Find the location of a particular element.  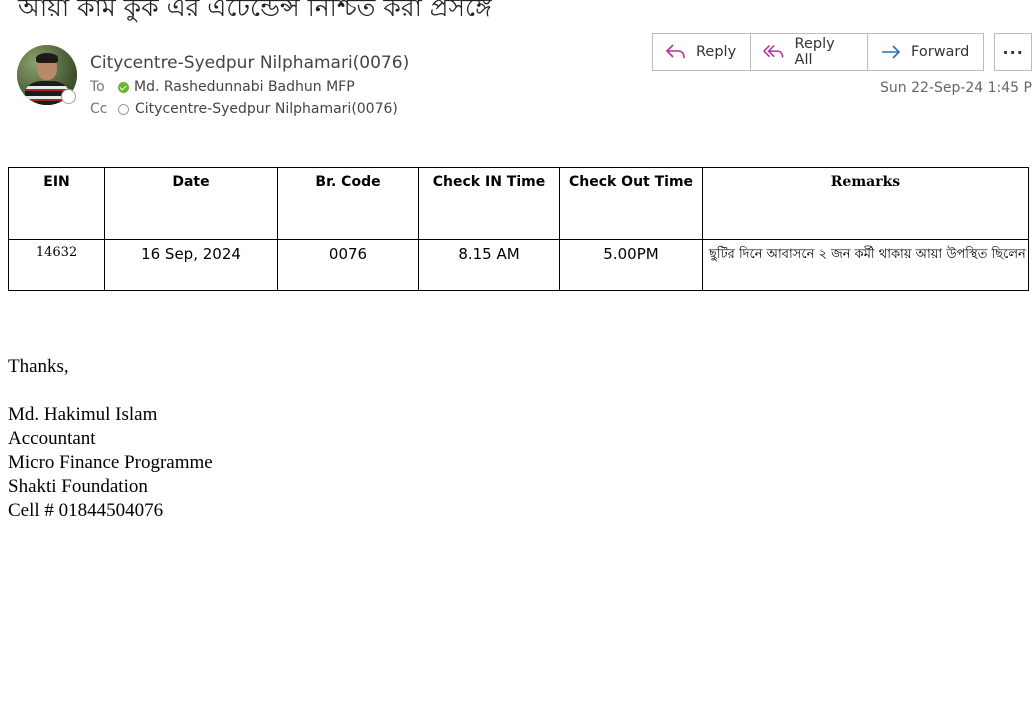

signature-department: Micro Finance Programme is located at coordinates (110, 462).